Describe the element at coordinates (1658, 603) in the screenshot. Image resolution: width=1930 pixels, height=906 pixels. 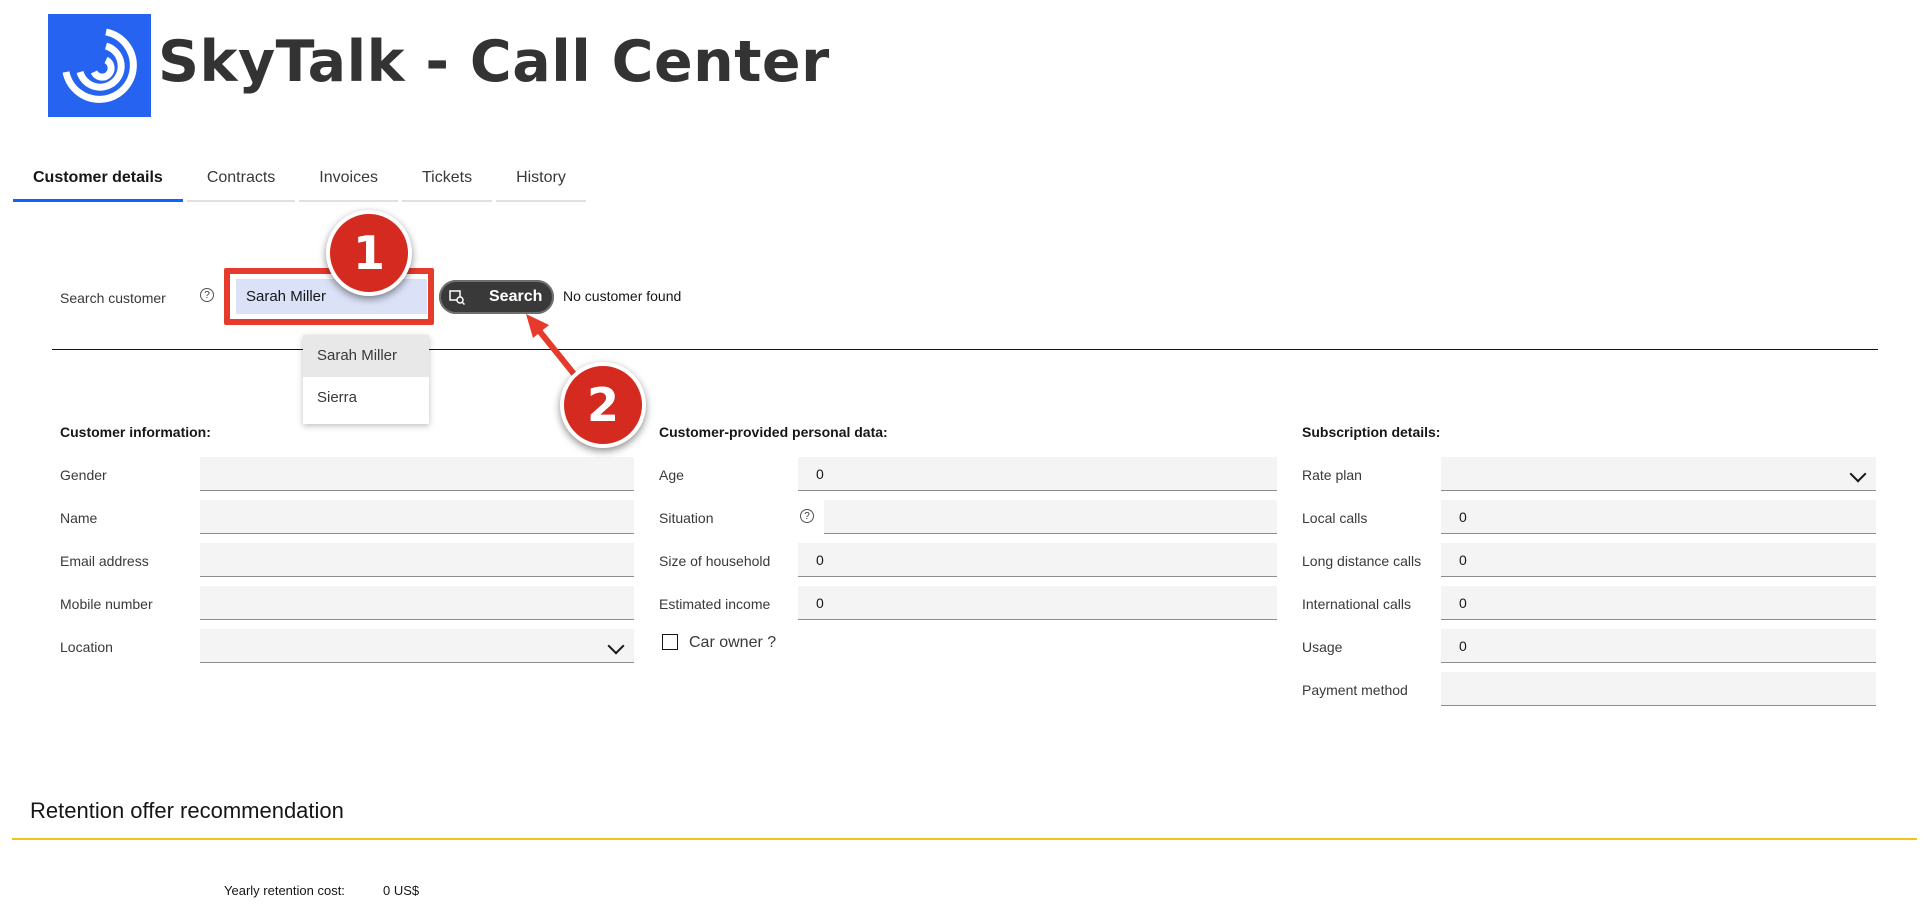
I see `international-field: 0` at that location.